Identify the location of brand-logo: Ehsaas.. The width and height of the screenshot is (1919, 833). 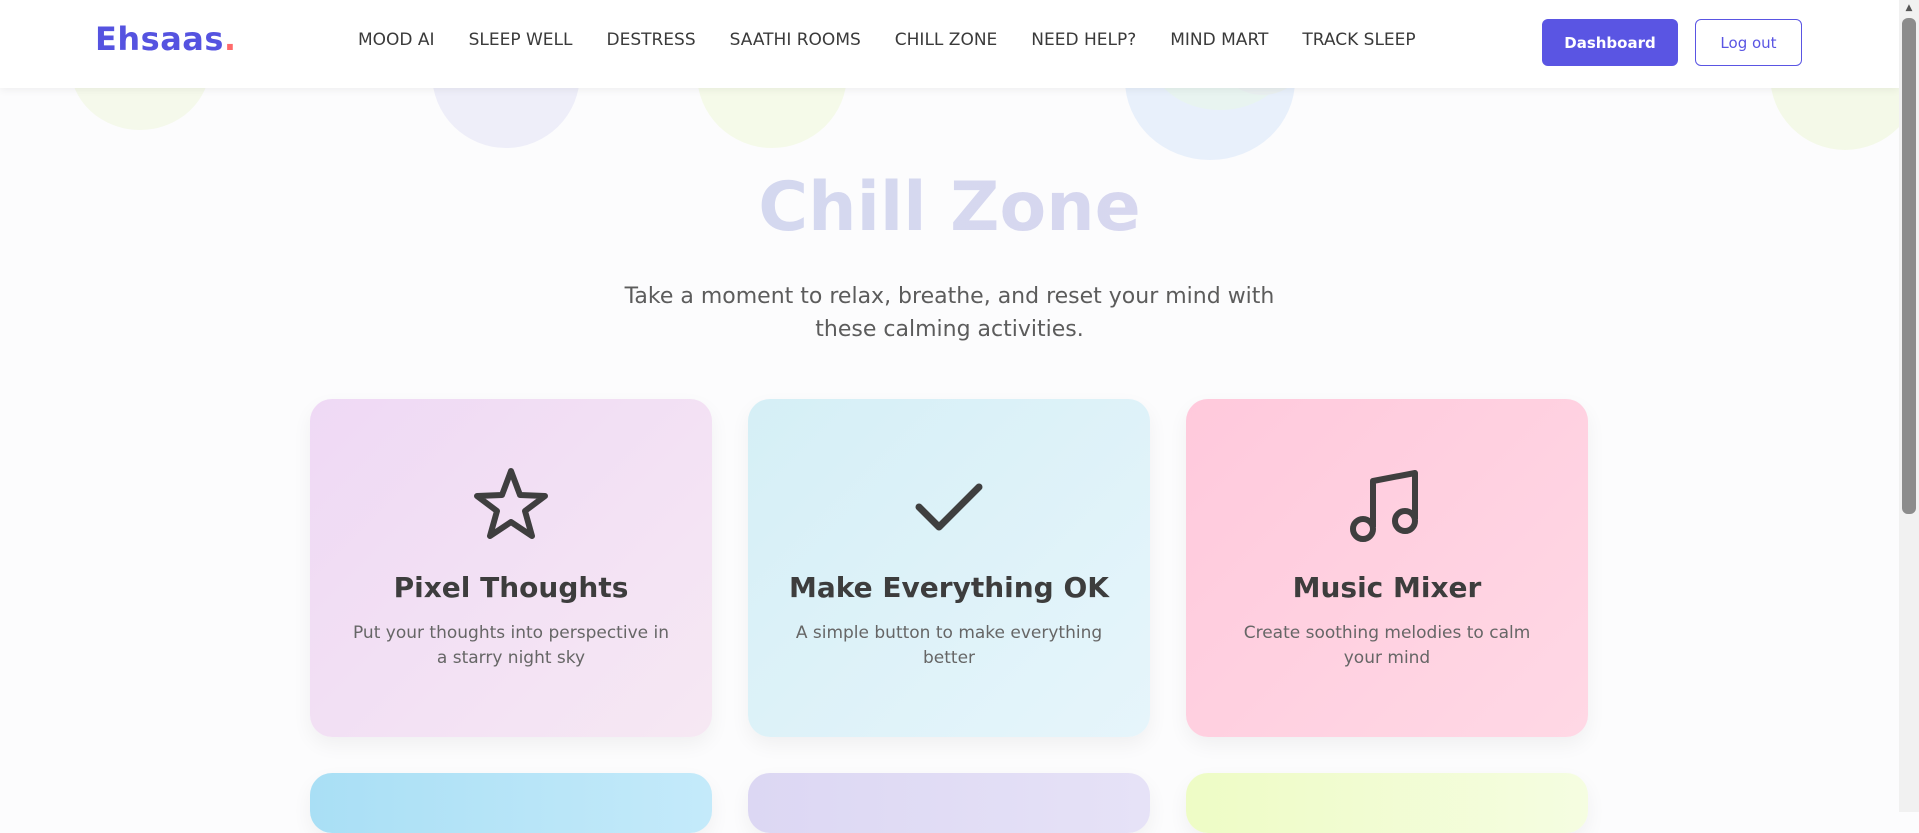
(166, 39).